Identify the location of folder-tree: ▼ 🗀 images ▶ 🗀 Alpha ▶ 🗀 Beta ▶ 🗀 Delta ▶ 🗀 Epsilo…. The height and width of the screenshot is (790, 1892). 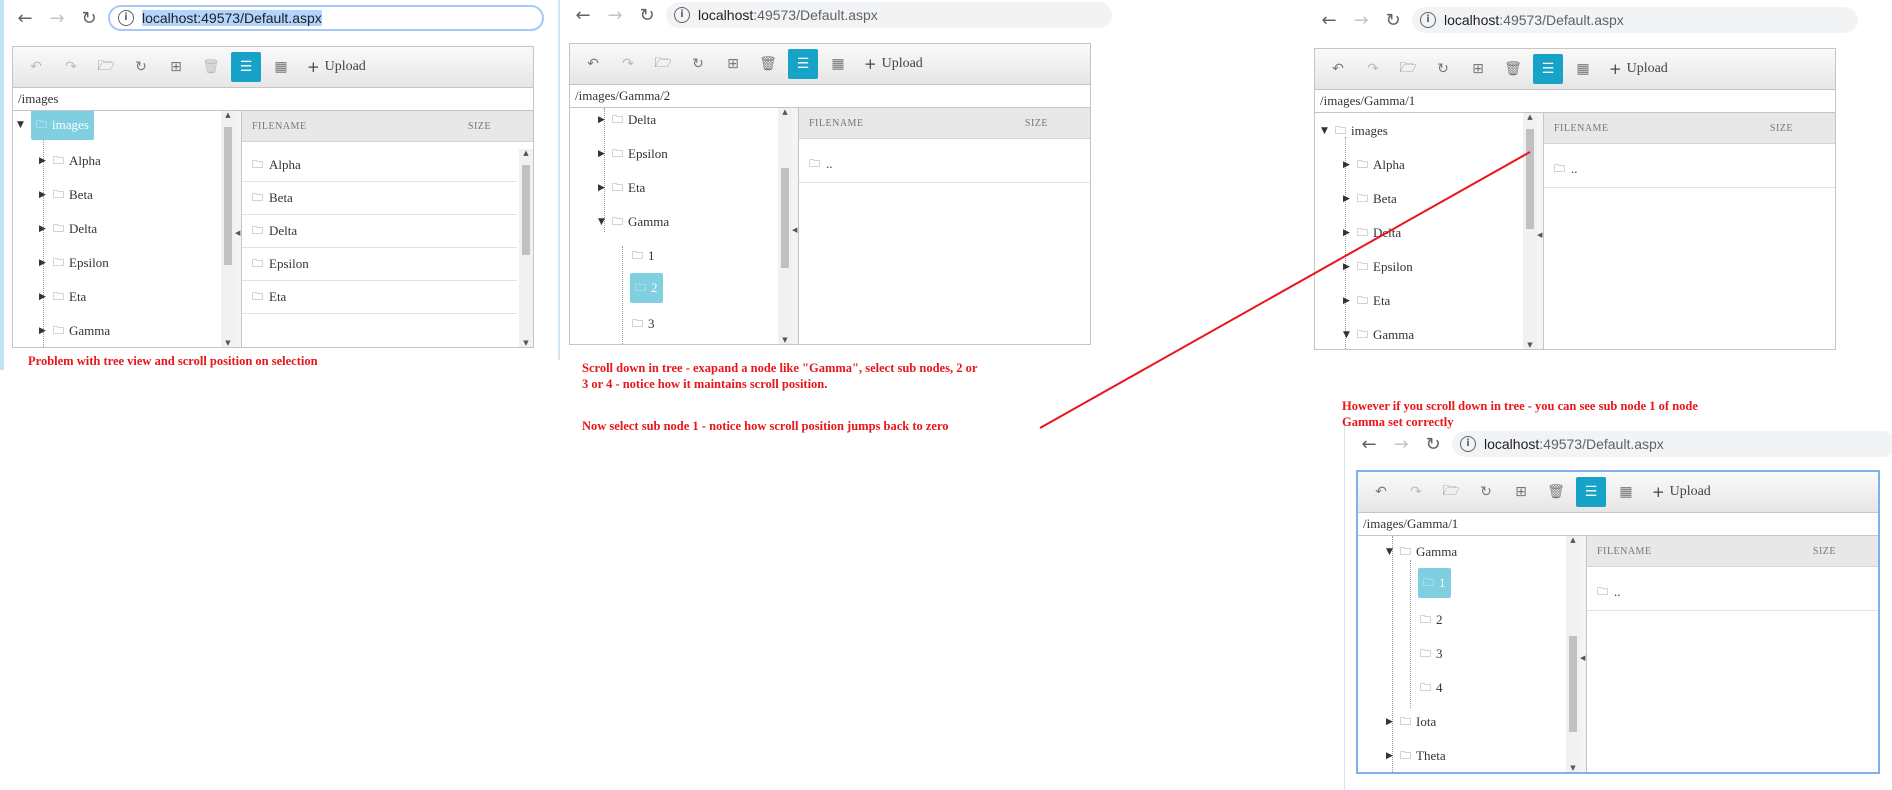
(1426, 231).